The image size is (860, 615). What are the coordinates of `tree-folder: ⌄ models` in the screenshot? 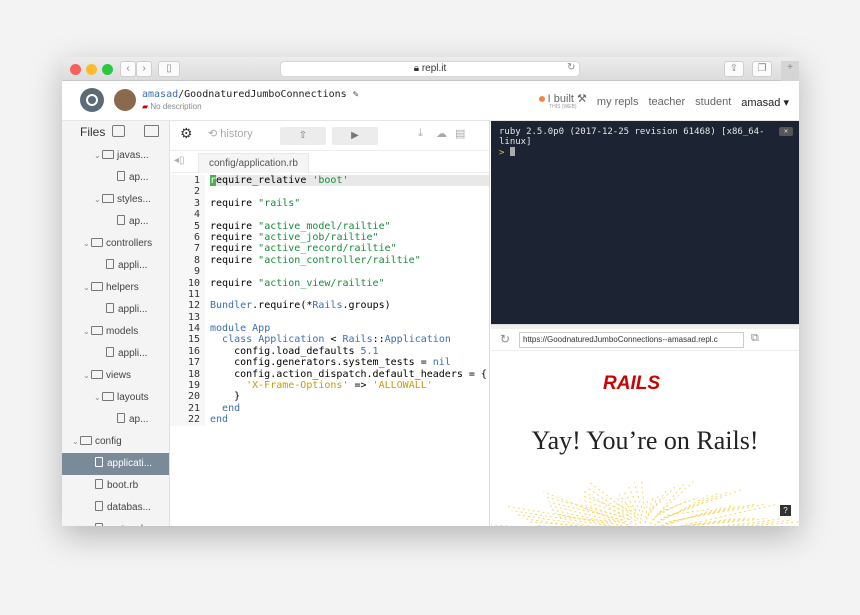 It's located at (115, 332).